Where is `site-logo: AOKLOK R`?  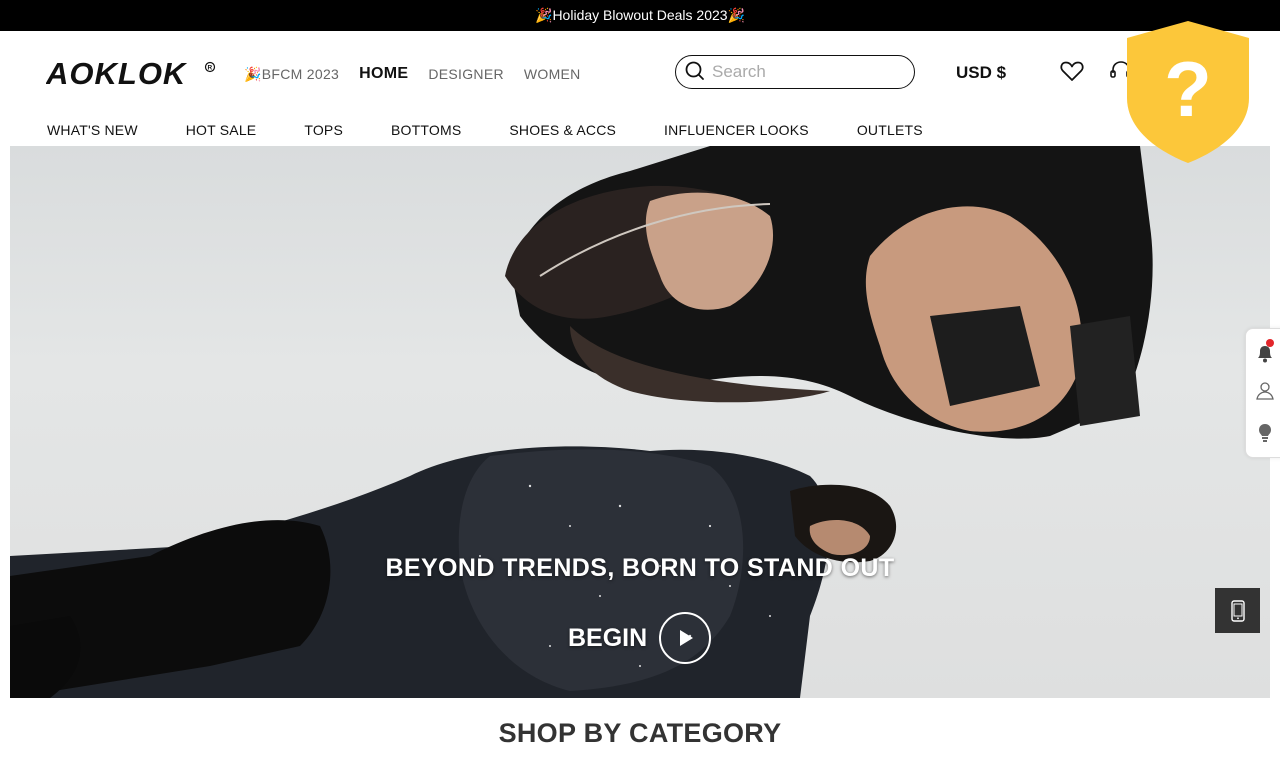
site-logo: AOKLOK R is located at coordinates (131, 74).